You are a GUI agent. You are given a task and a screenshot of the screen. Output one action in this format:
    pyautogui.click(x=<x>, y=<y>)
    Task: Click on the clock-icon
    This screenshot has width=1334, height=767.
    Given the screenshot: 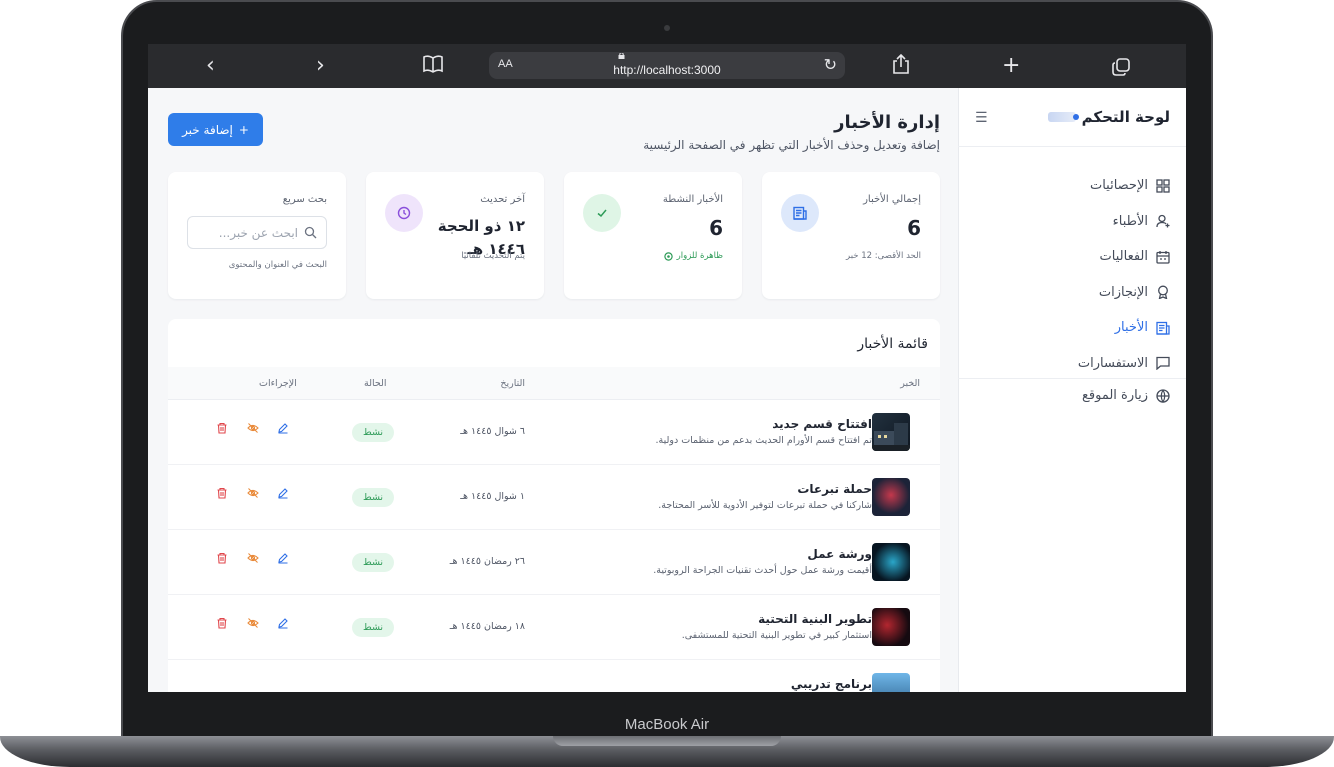 What is the action you would take?
    pyautogui.click(x=404, y=213)
    